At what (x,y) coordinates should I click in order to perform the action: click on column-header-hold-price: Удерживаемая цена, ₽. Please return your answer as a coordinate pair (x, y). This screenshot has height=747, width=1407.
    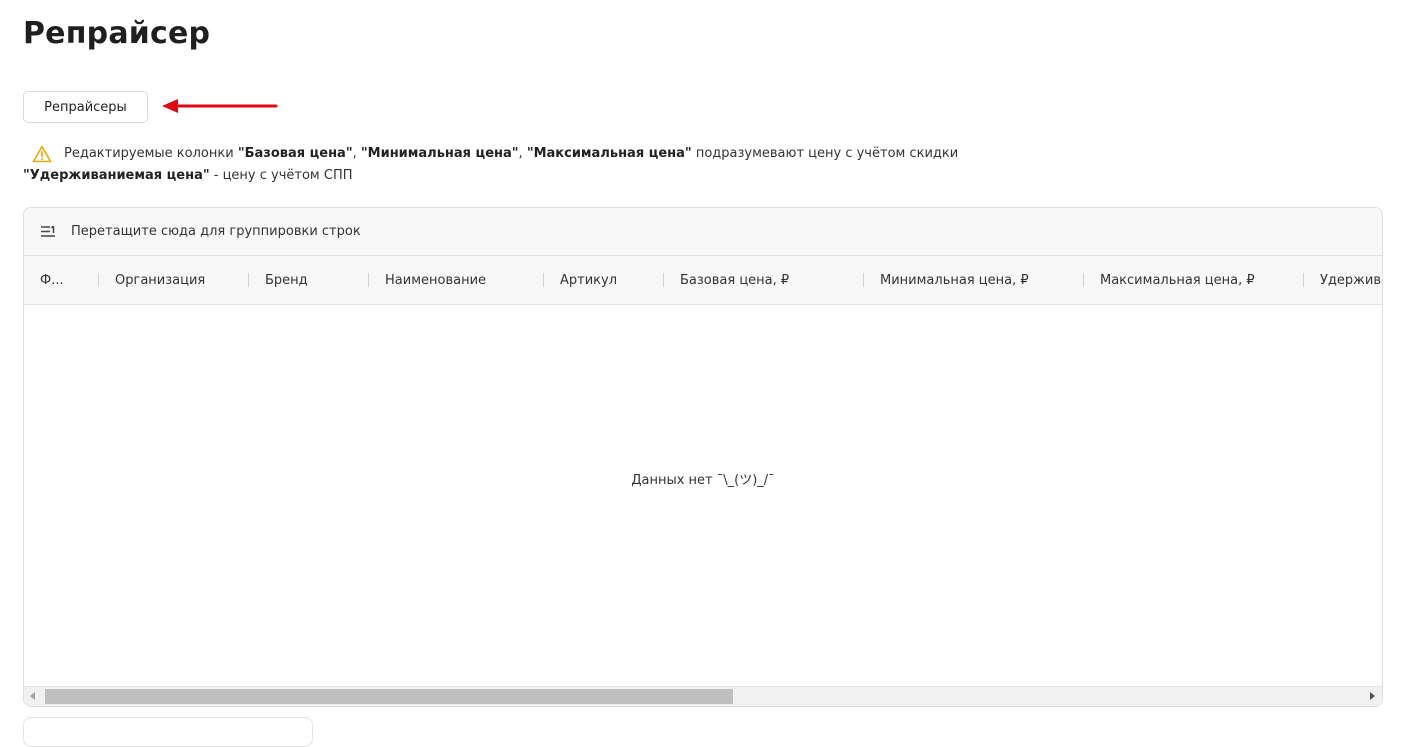
    Looking at the image, I should click on (1351, 280).